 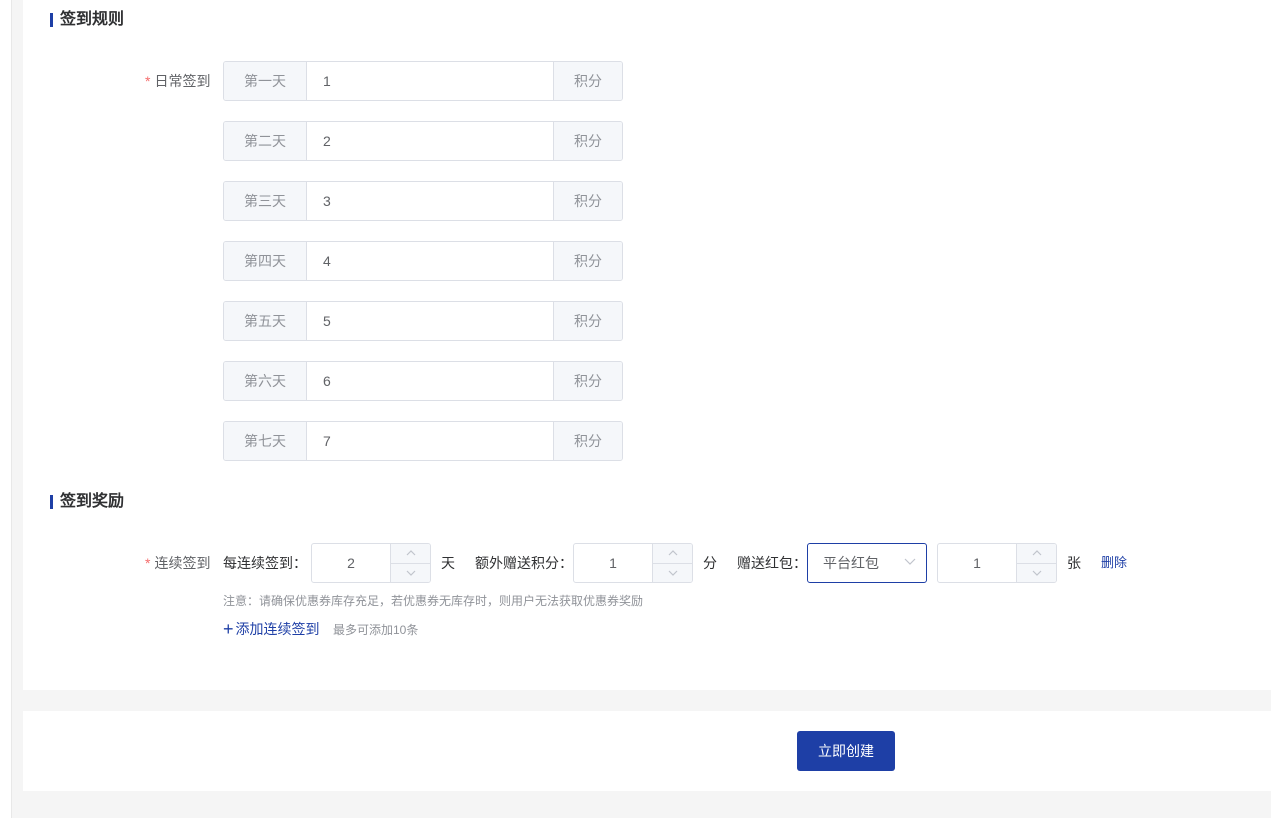 I want to click on day-row-3: 第三天 积分, so click(x=423, y=201).